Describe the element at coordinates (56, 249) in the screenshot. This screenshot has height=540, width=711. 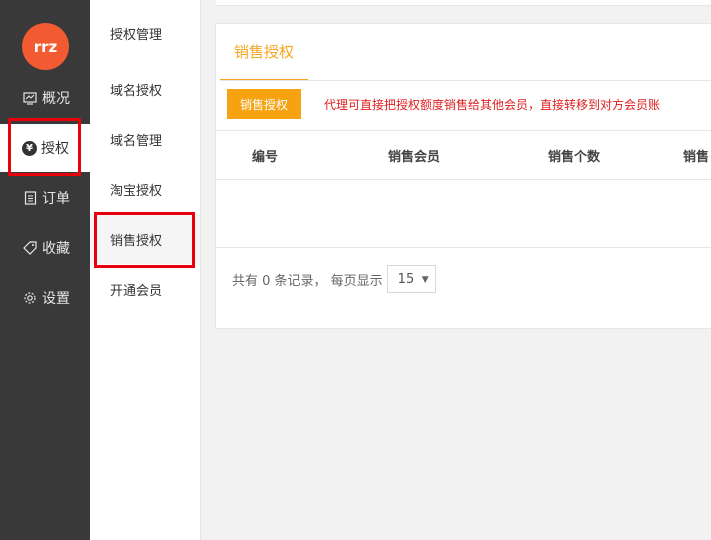
I see `nav-item-label: 收藏` at that location.